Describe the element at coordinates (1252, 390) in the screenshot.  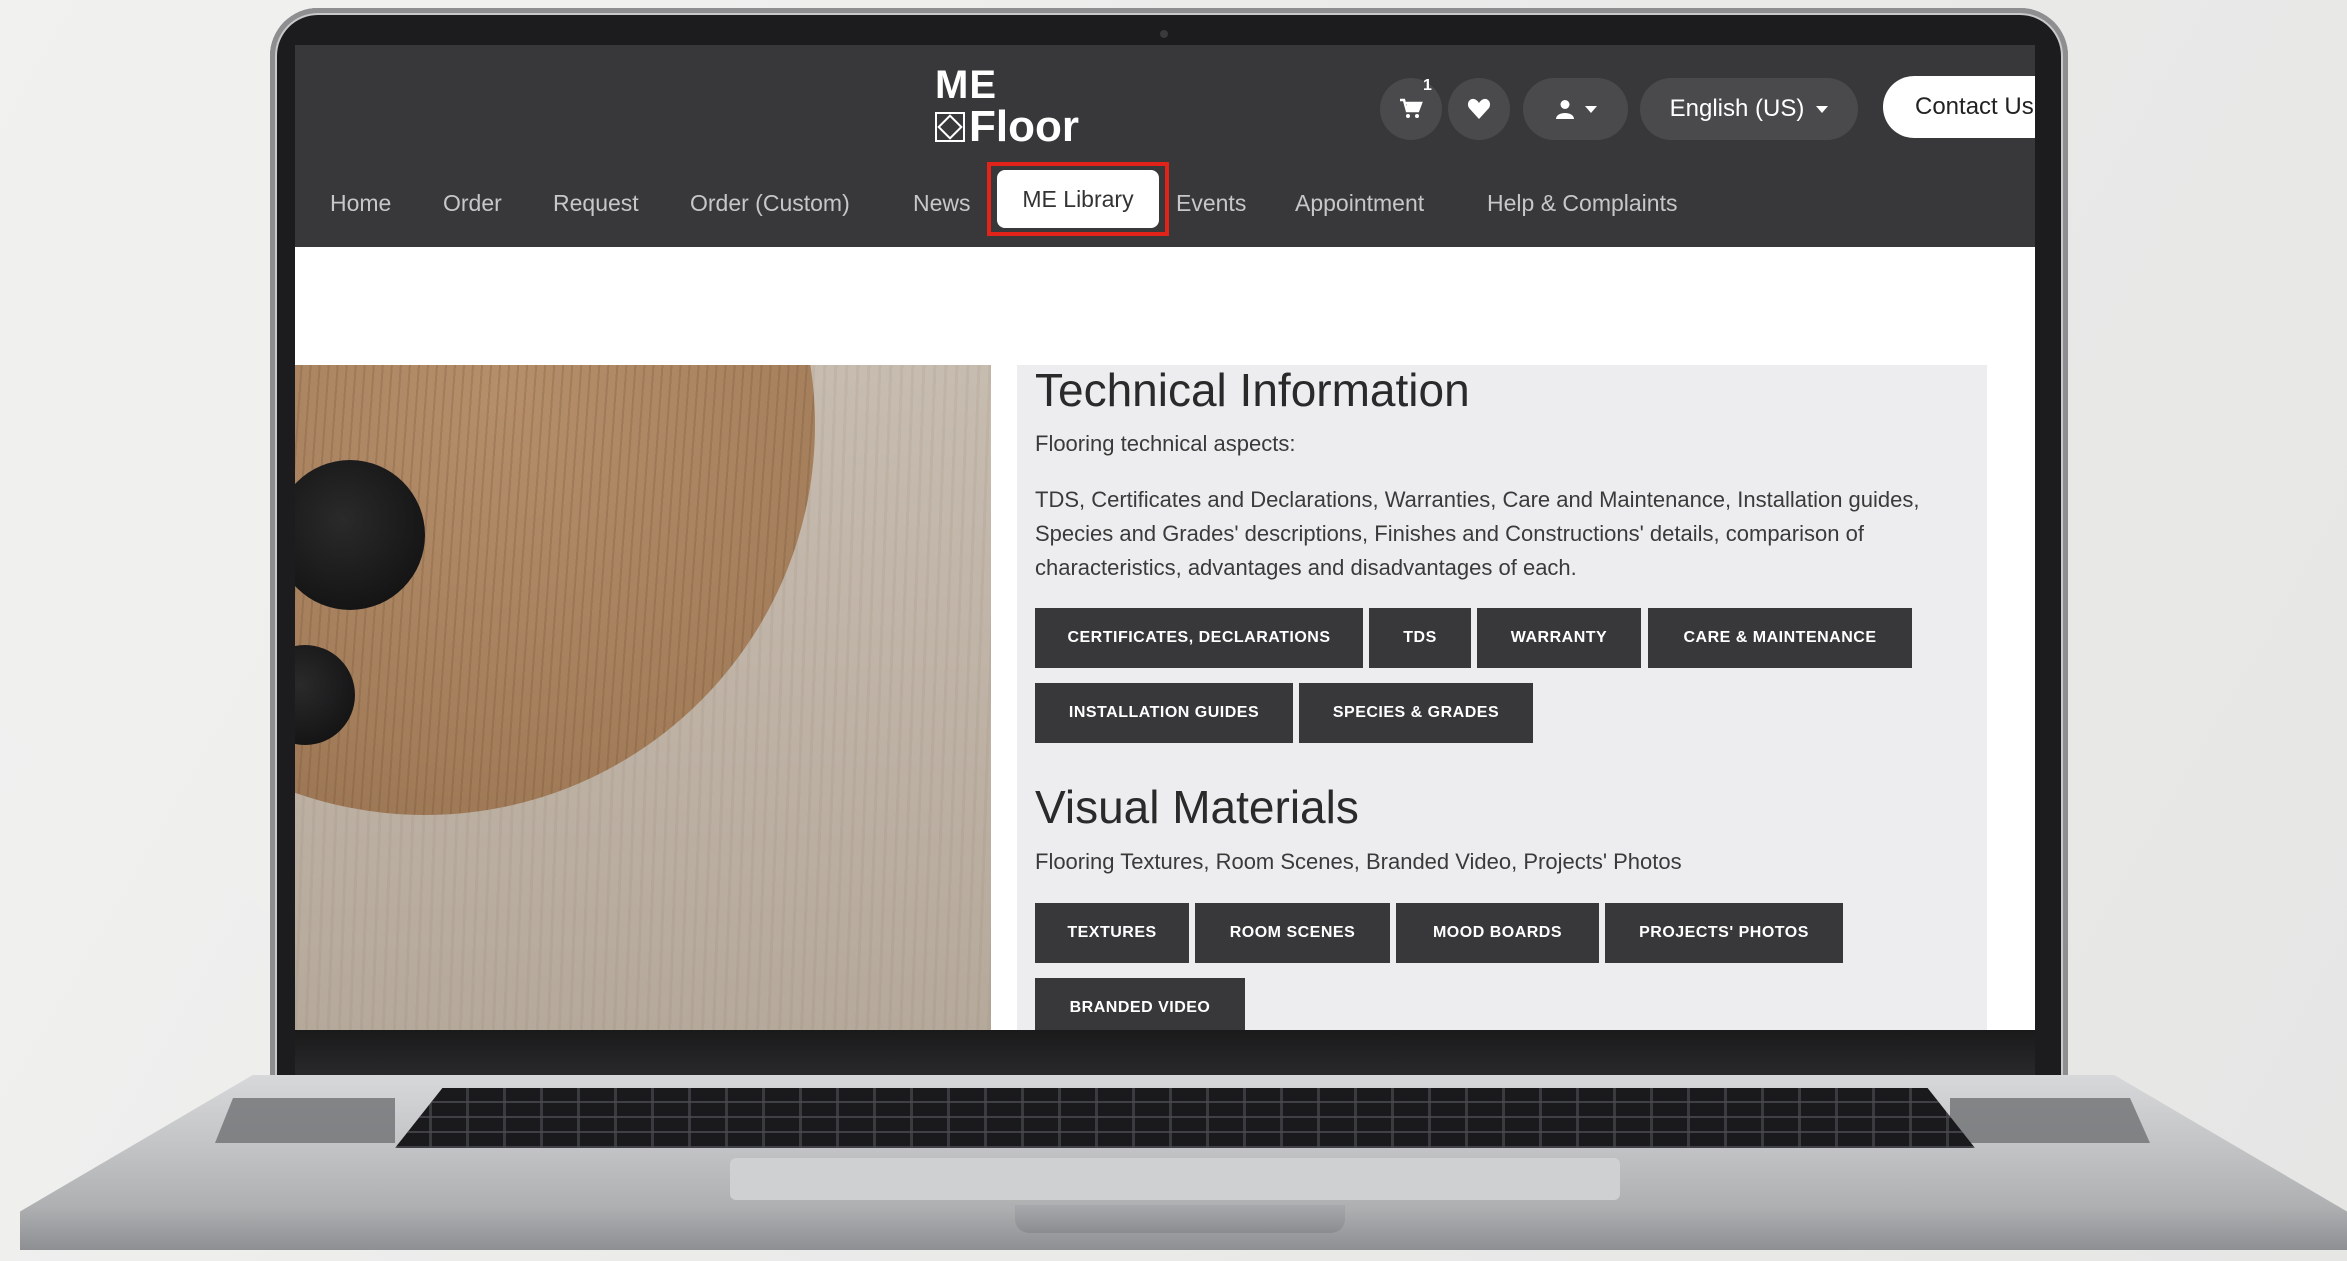
I see `technical-info-title: Technical Information` at that location.